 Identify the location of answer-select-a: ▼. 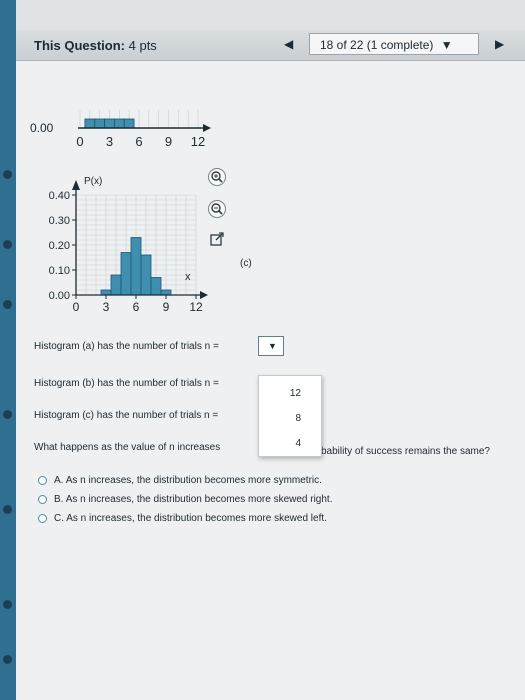
(271, 346).